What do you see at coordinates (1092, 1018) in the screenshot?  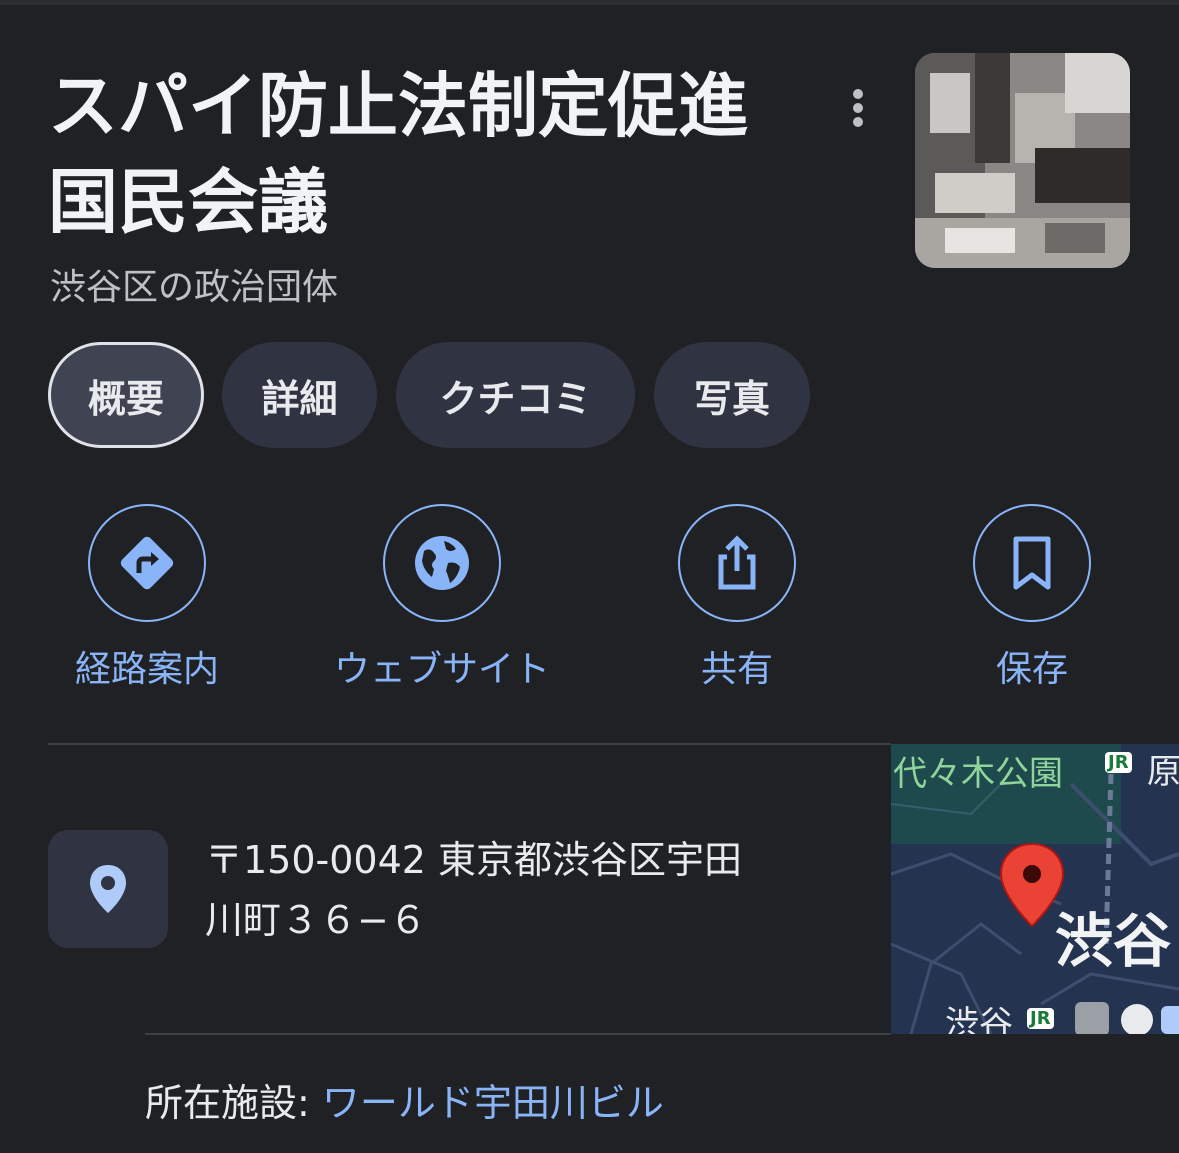 I see `subway-icon` at bounding box center [1092, 1018].